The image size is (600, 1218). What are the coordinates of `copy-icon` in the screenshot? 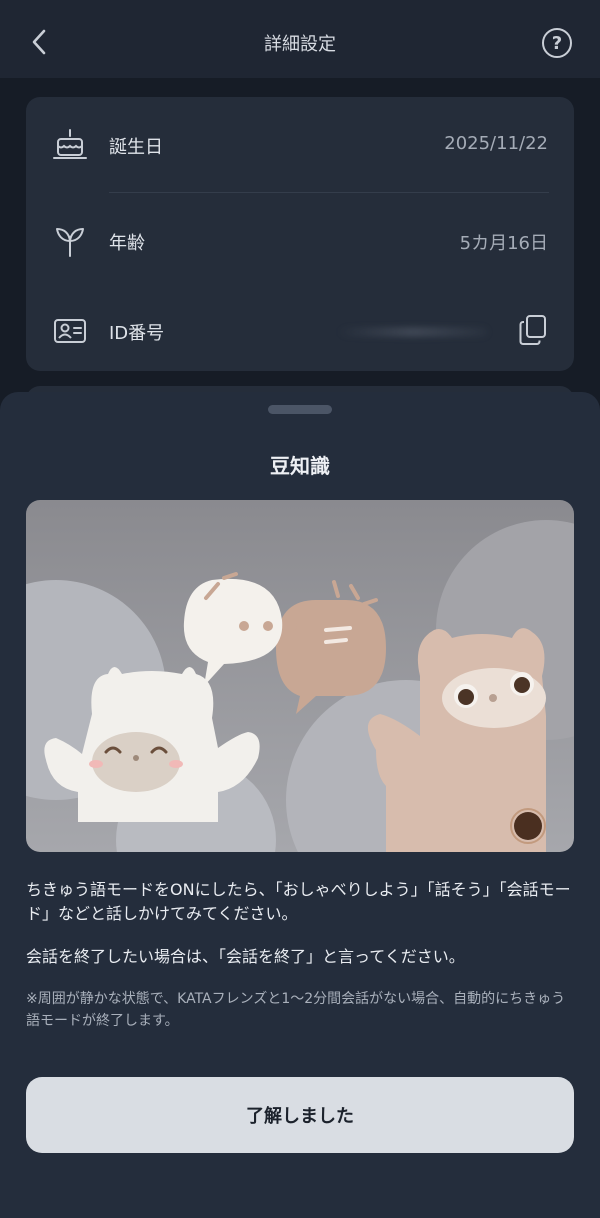 It's located at (532, 330).